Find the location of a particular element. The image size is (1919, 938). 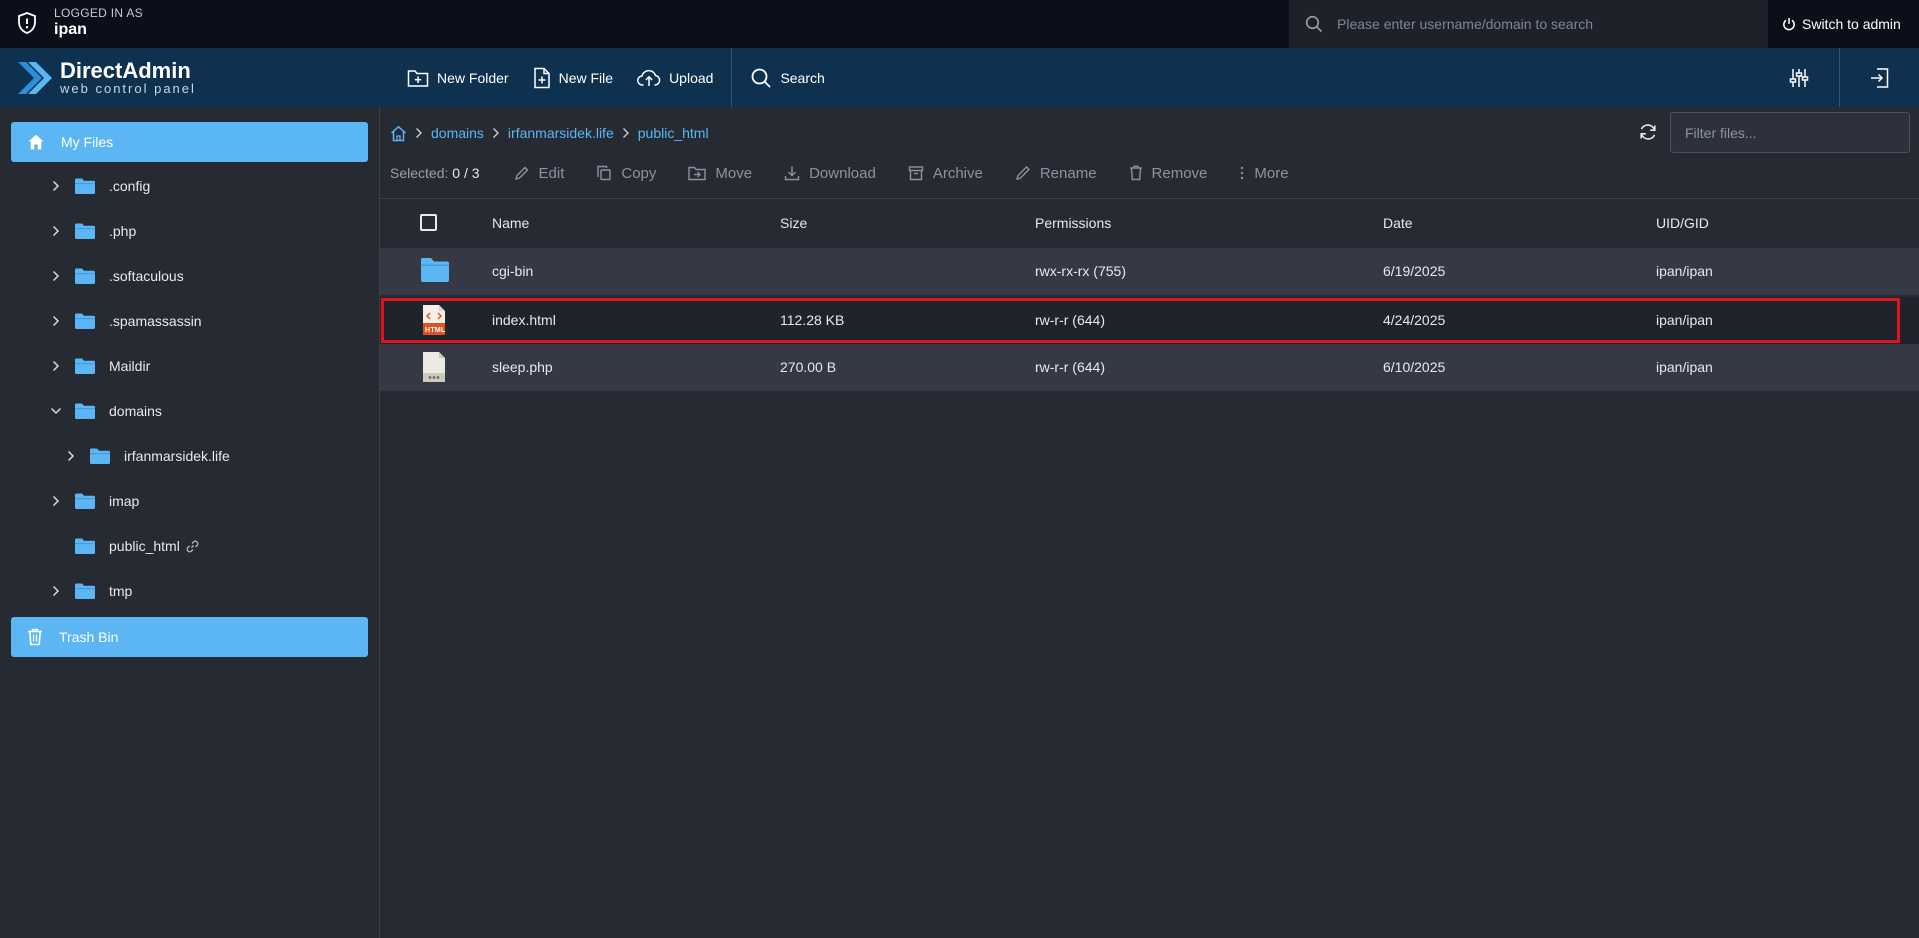

copy-label: Copy is located at coordinates (639, 173).